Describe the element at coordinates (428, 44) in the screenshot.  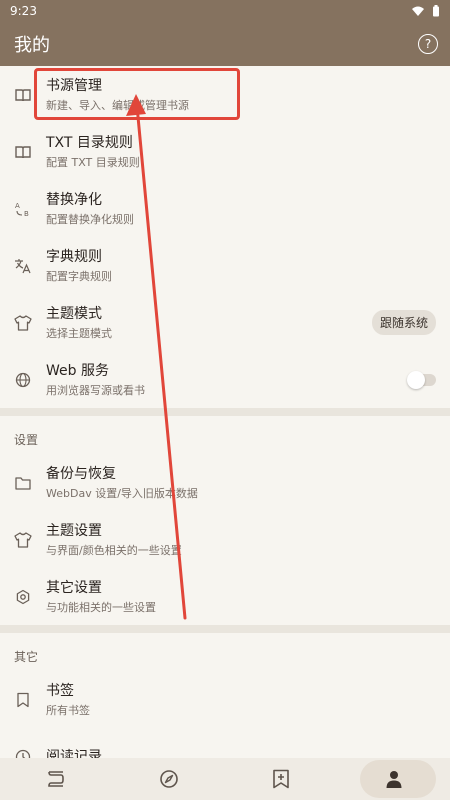
I see `help-circle-icon: ?` at that location.